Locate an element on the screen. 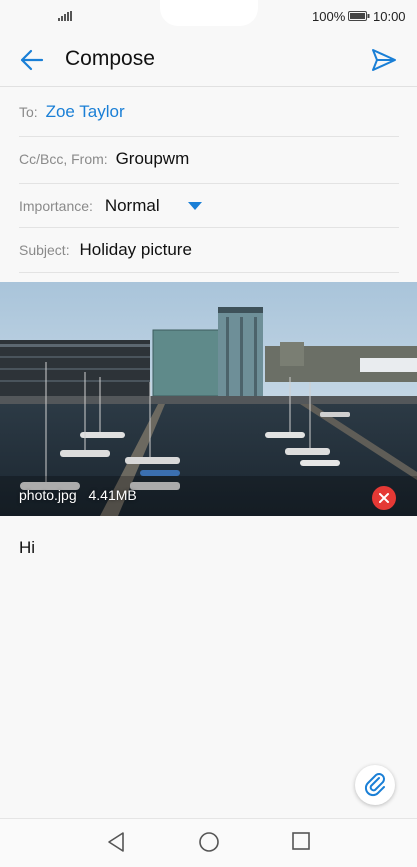  clock: 10:00 is located at coordinates (389, 16).